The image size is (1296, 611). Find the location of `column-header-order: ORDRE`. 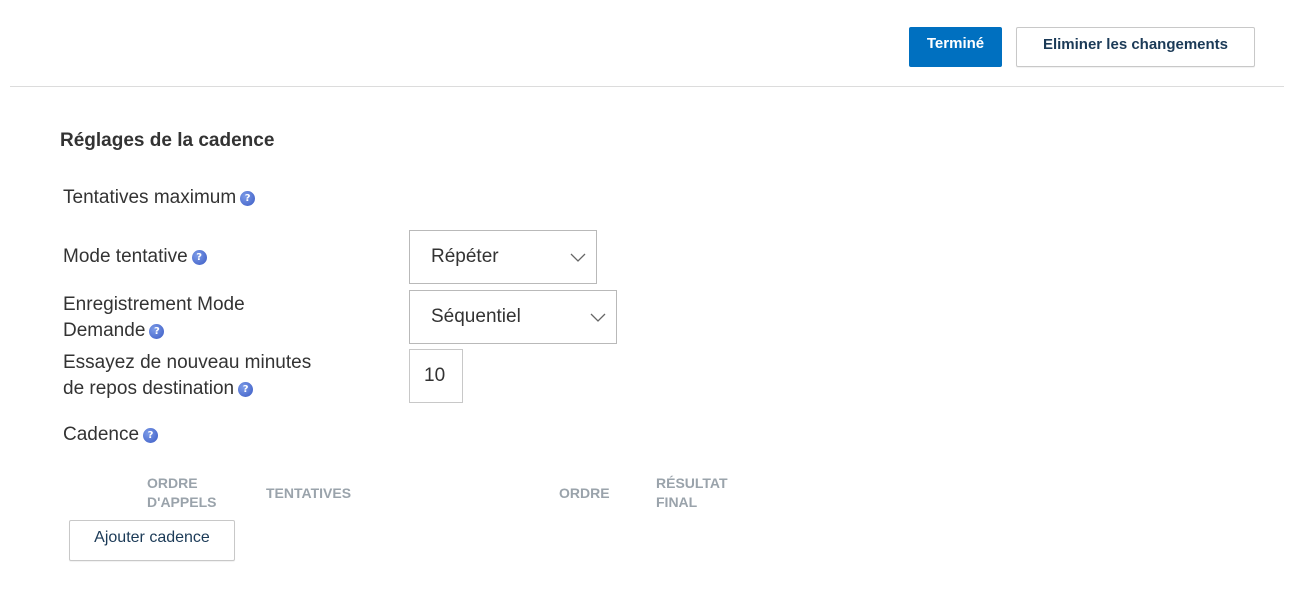

column-header-order: ORDRE is located at coordinates (584, 493).